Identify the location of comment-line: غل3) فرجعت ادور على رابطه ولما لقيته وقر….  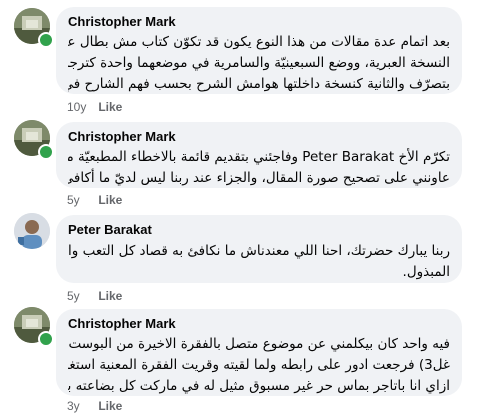
(259, 365).